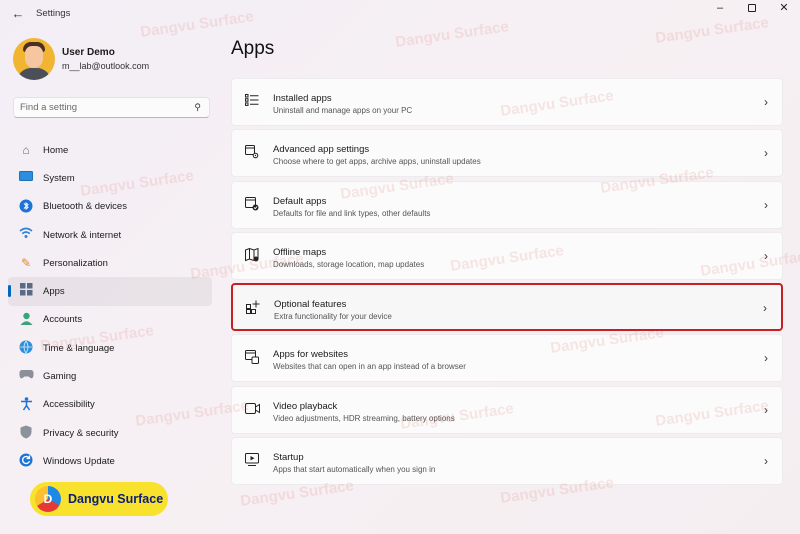 Image resolution: width=800 pixels, height=534 pixels. Describe the element at coordinates (59, 178) in the screenshot. I see `sidebar-item-label: System` at that location.